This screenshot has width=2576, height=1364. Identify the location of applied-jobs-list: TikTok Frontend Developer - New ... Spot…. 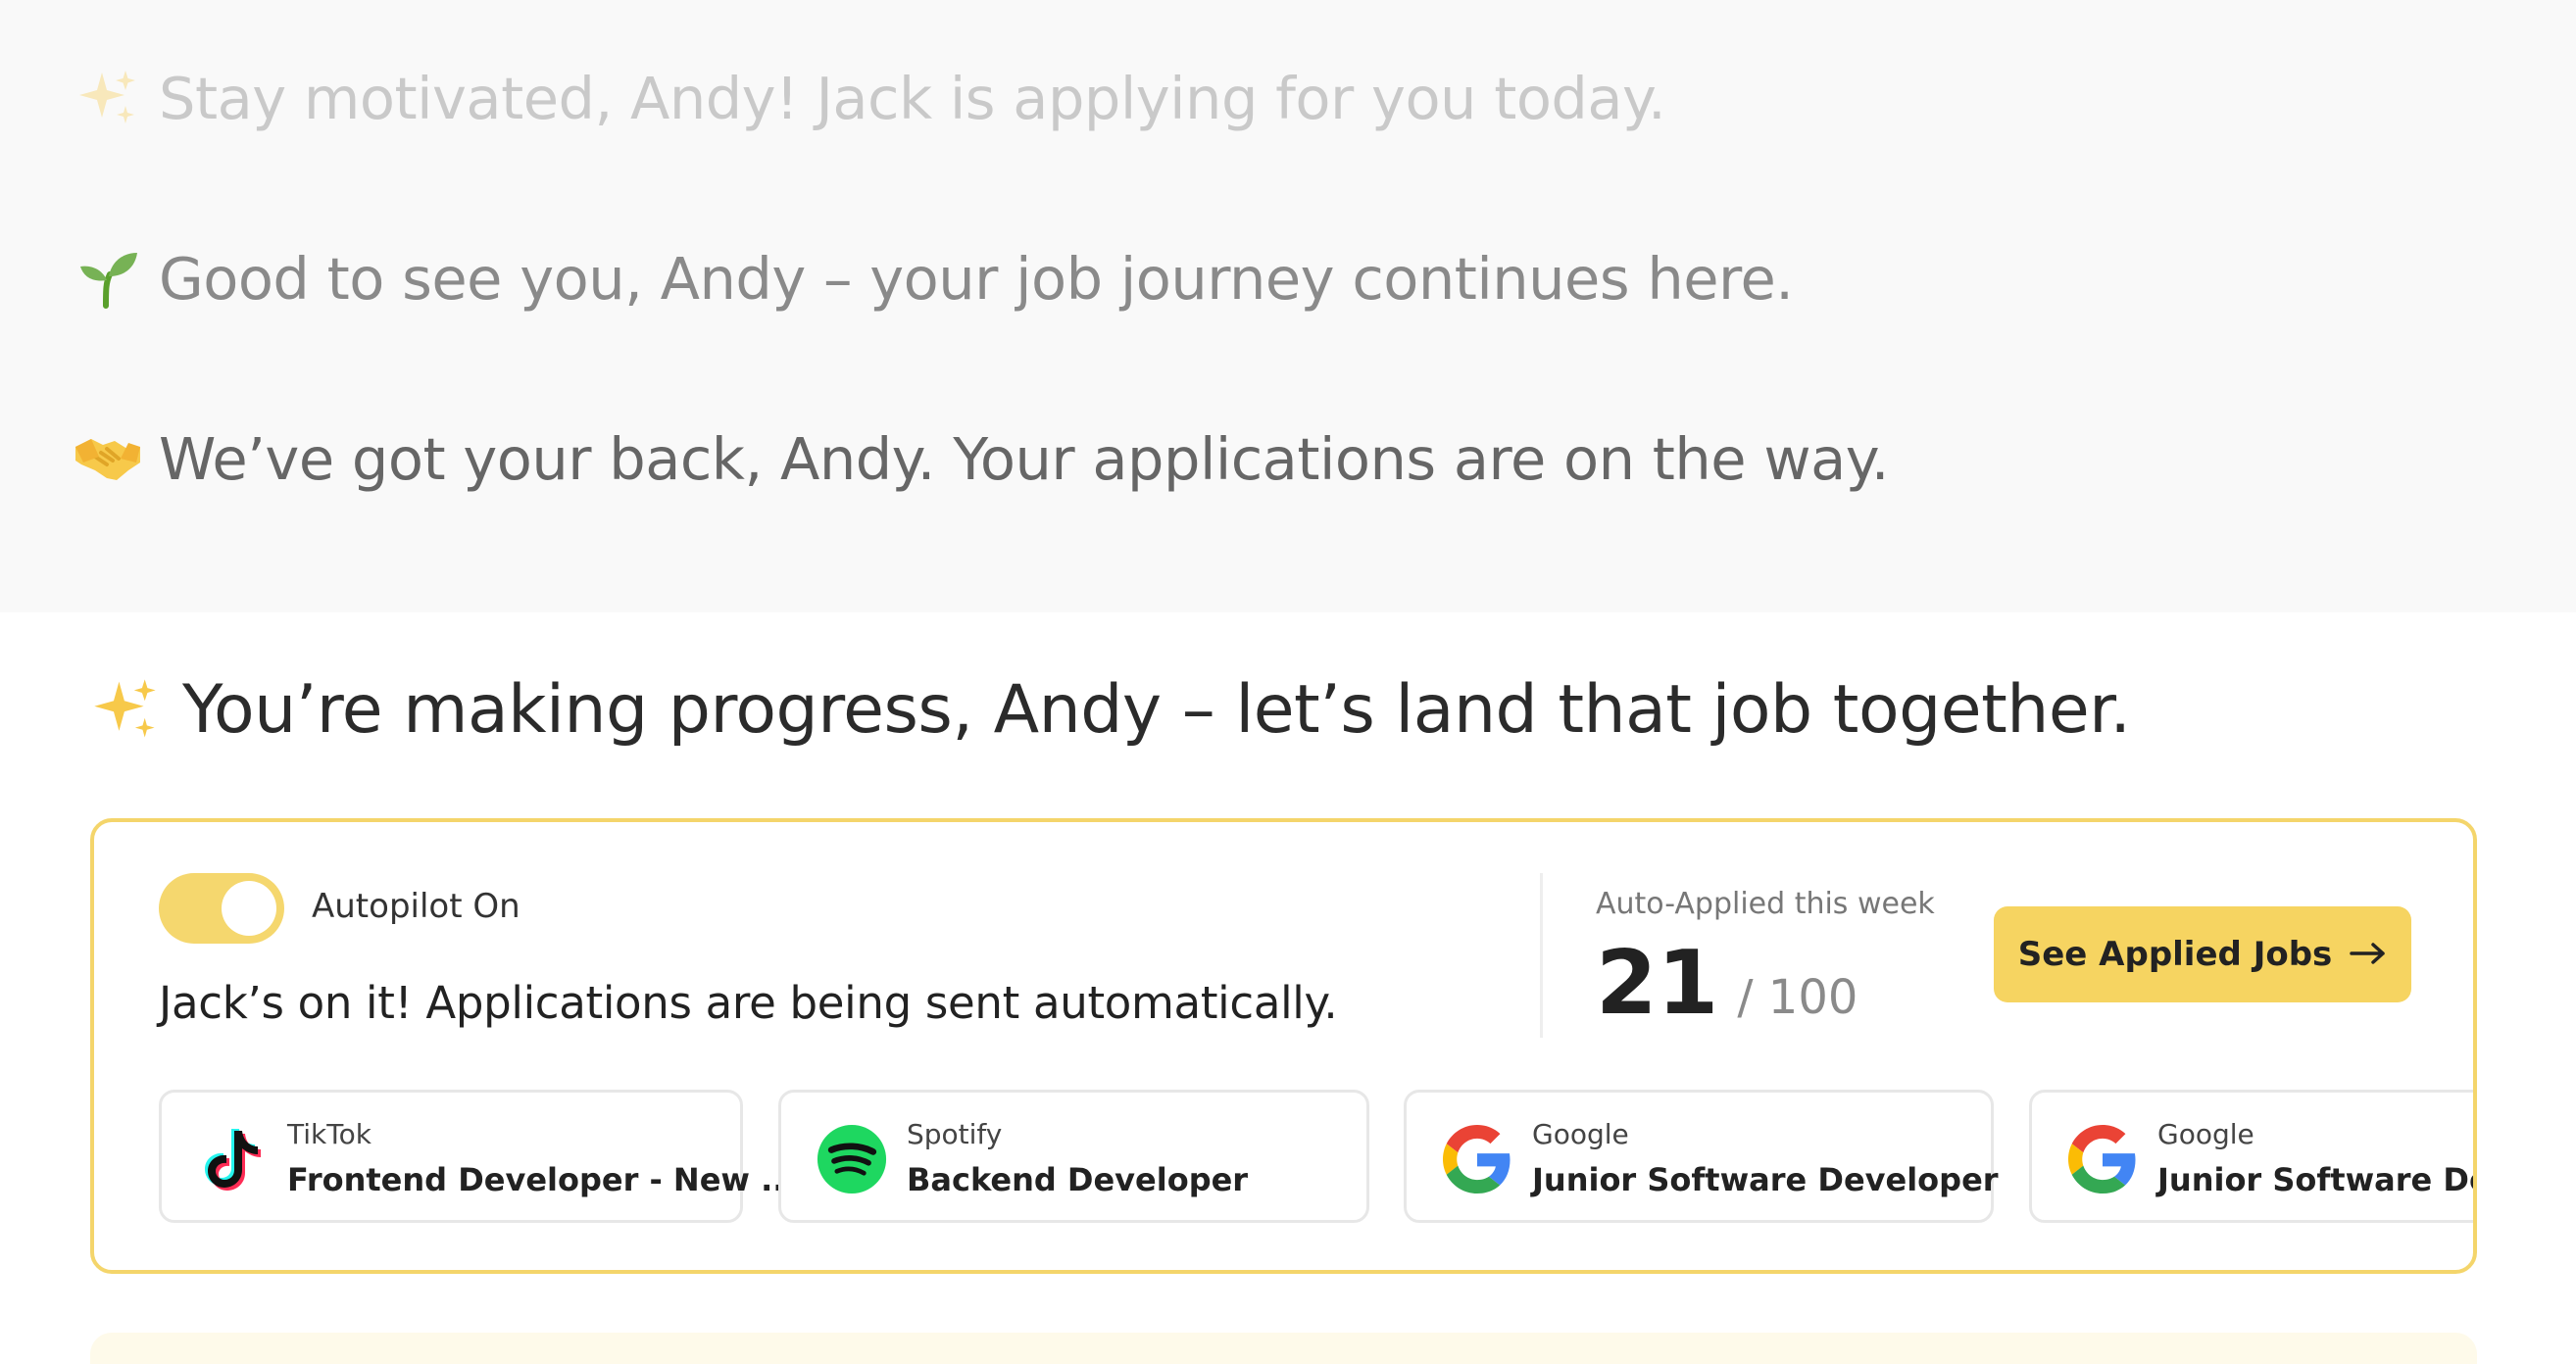
(1316, 1156).